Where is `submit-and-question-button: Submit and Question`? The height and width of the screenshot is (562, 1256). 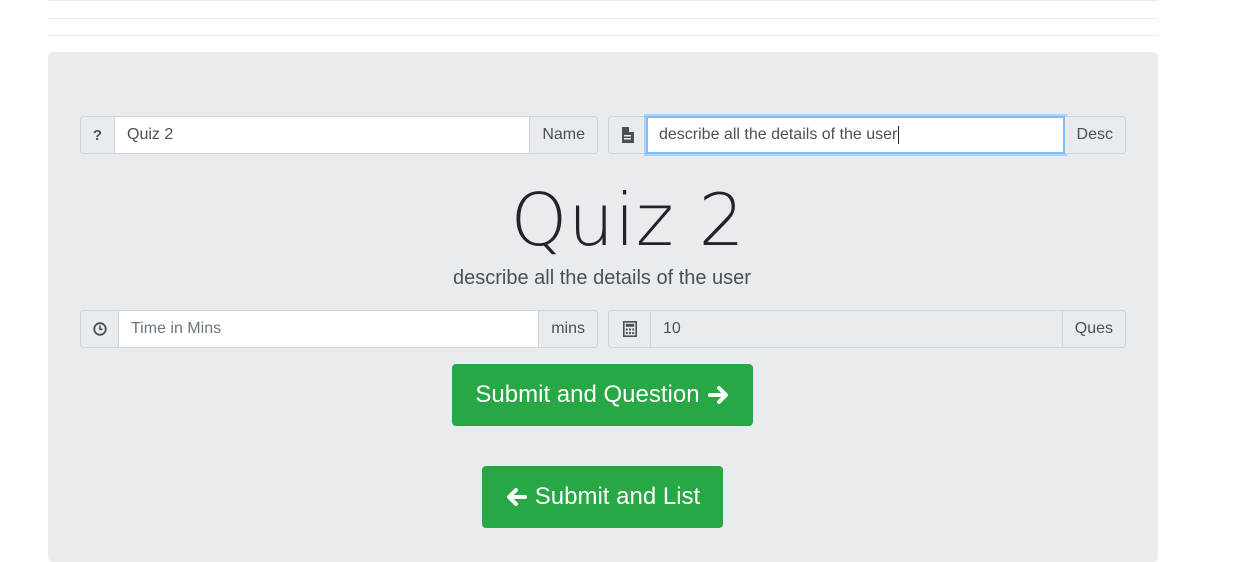
submit-and-question-button: Submit and Question is located at coordinates (602, 395).